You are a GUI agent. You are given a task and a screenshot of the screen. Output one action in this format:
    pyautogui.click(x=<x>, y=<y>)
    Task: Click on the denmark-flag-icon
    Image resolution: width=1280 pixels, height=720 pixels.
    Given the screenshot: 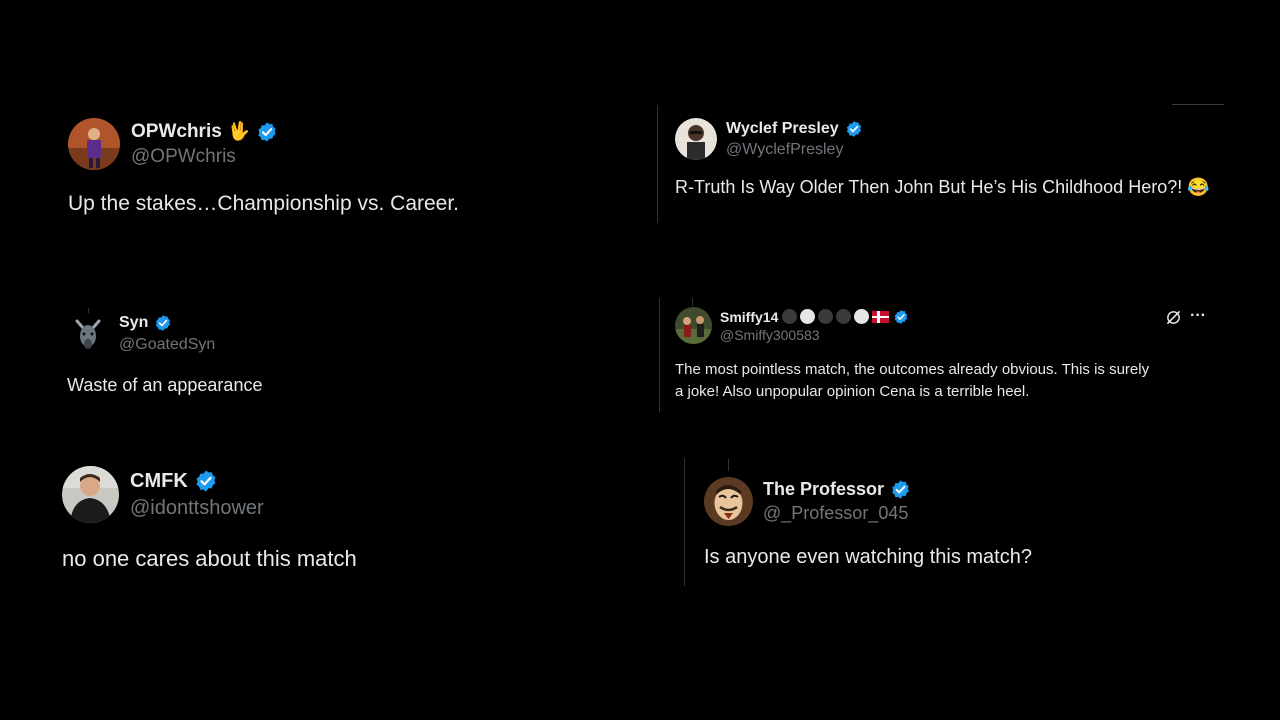 What is the action you would take?
    pyautogui.click(x=881, y=316)
    